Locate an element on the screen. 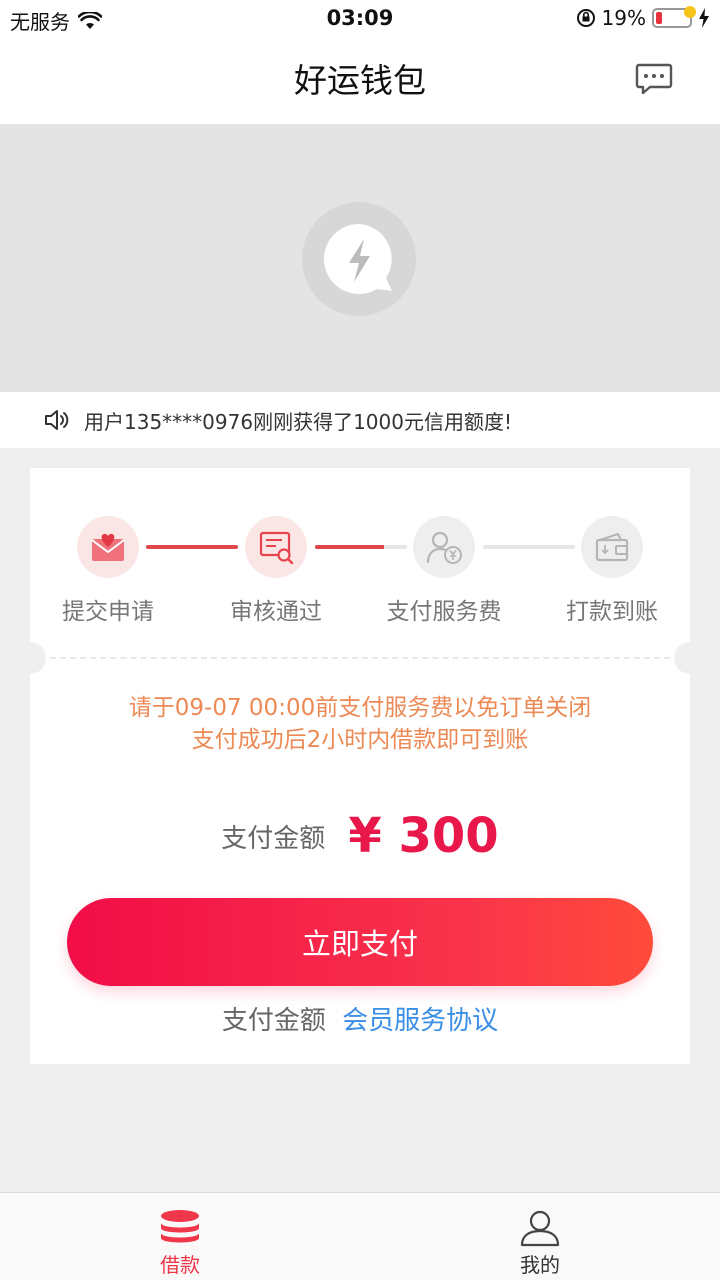  status-right: 19% is located at coordinates (643, 18).